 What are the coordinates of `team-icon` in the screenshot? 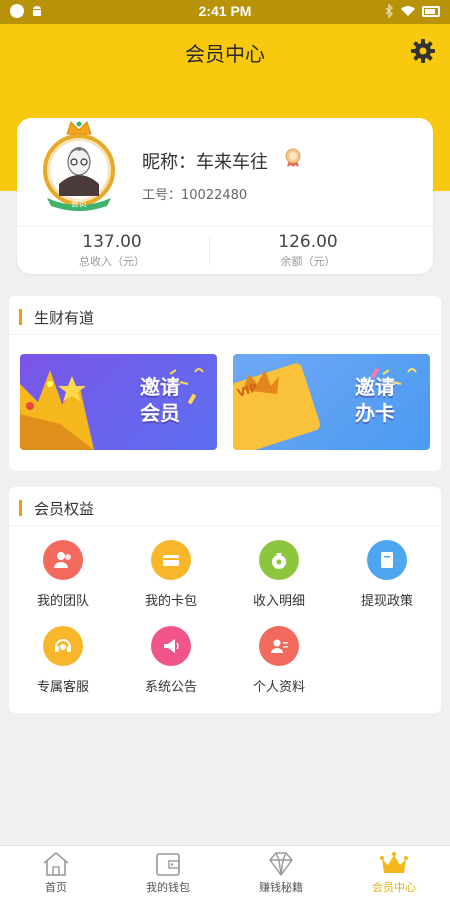 It's located at (63, 560).